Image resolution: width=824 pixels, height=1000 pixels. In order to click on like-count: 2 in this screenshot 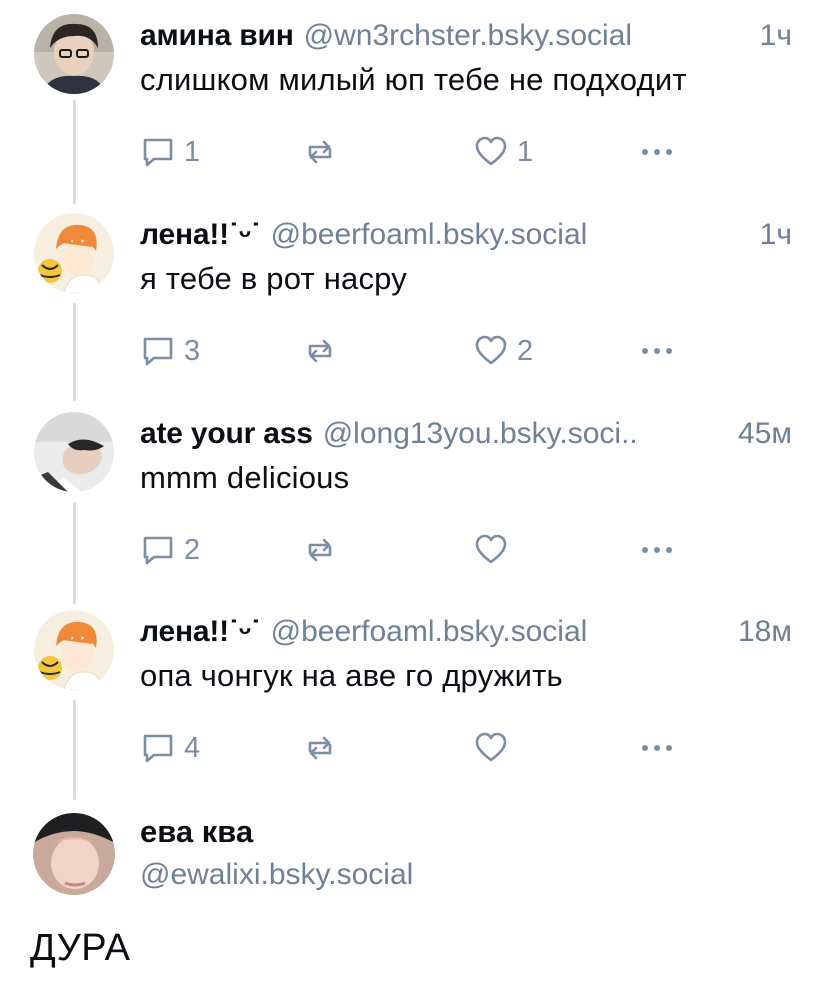, I will do `click(525, 350)`.